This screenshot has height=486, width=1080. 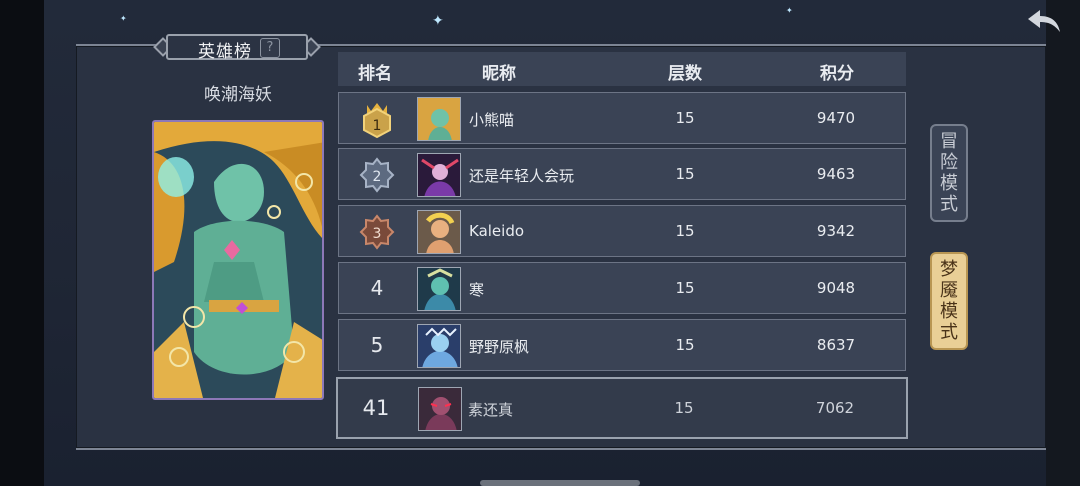 What do you see at coordinates (949, 269) in the screenshot?
I see `tab-label-char: 梦` at bounding box center [949, 269].